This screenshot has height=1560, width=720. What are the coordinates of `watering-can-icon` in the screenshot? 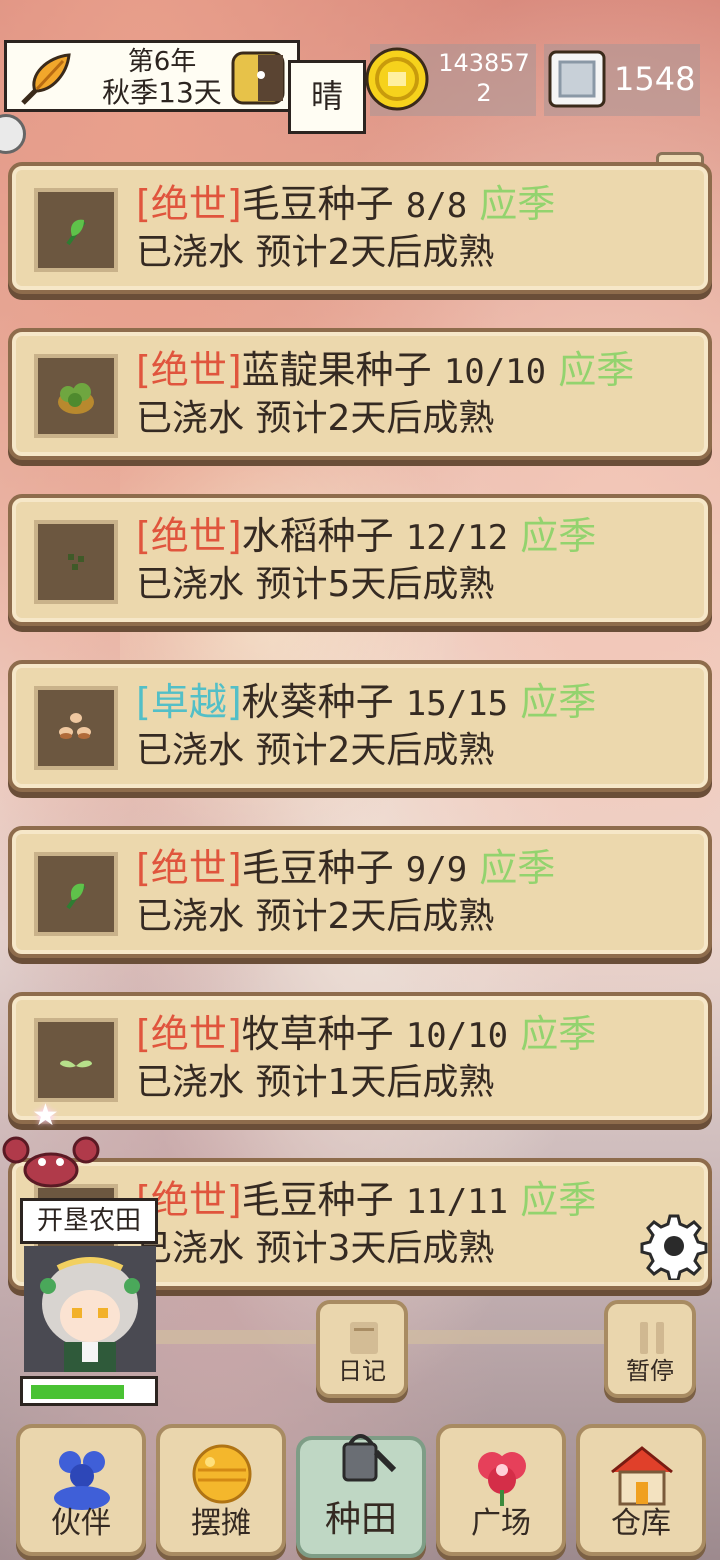 It's located at (369, 1458).